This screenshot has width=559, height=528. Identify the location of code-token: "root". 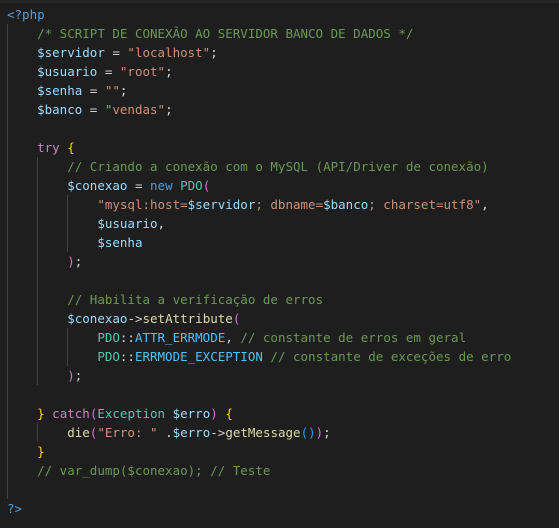
(142, 71).